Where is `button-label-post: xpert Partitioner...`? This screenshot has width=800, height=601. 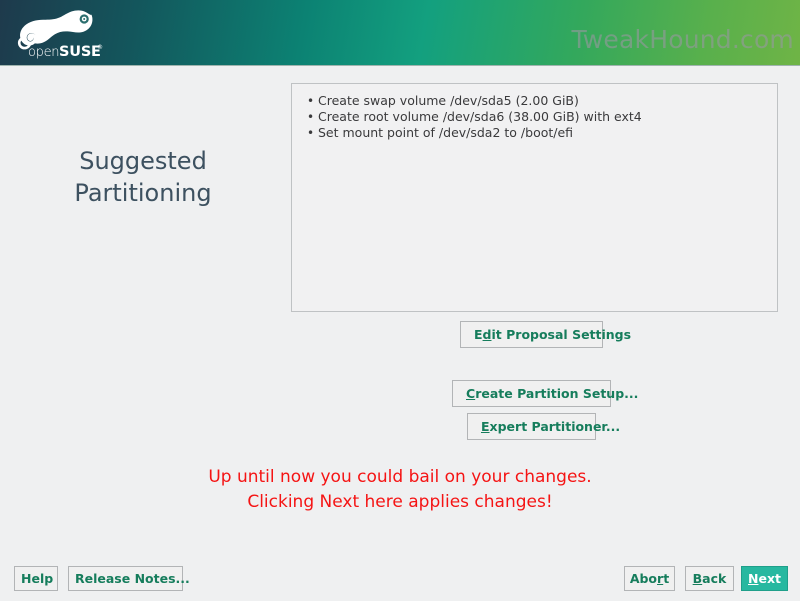 button-label-post: xpert Partitioner... is located at coordinates (555, 426).